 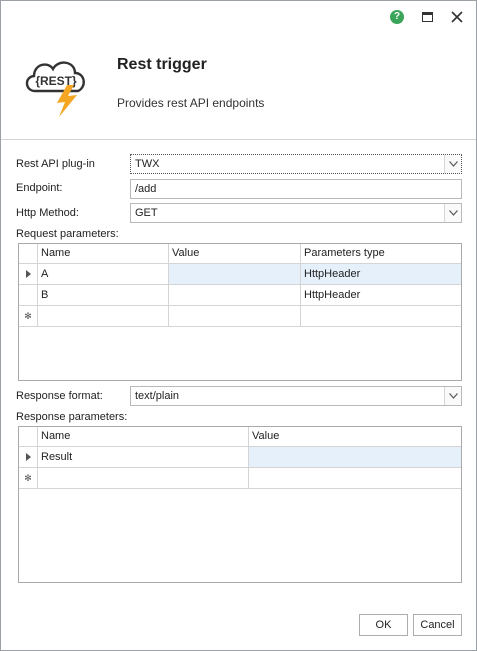 I want to click on row-indicator, so click(x=28, y=295).